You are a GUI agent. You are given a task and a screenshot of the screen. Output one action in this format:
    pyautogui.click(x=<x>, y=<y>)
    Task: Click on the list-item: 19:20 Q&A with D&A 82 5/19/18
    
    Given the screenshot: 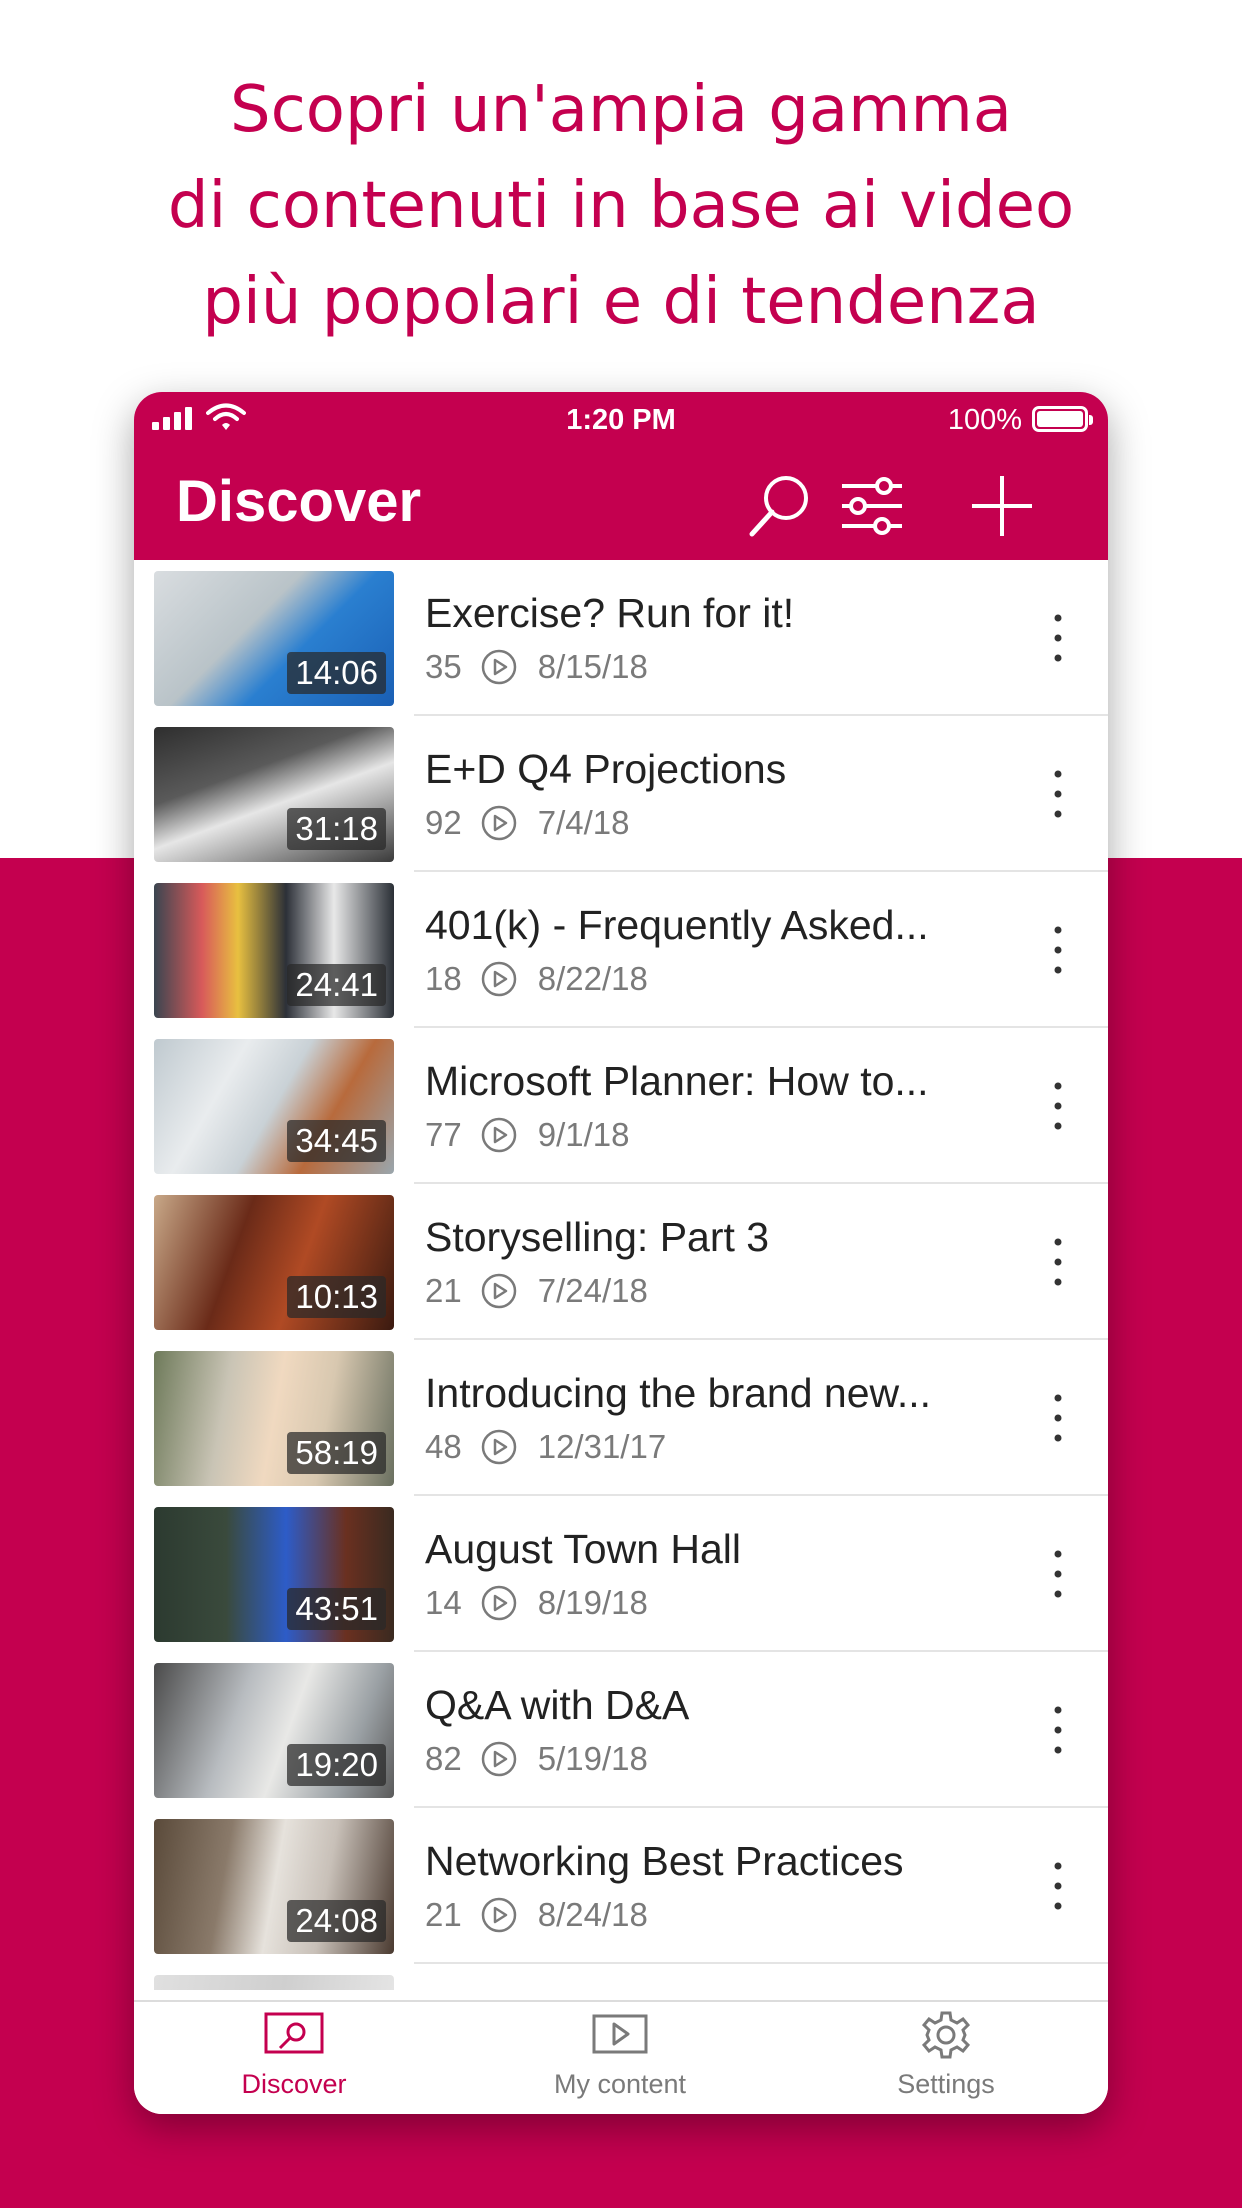 What is the action you would take?
    pyautogui.click(x=621, y=1730)
    